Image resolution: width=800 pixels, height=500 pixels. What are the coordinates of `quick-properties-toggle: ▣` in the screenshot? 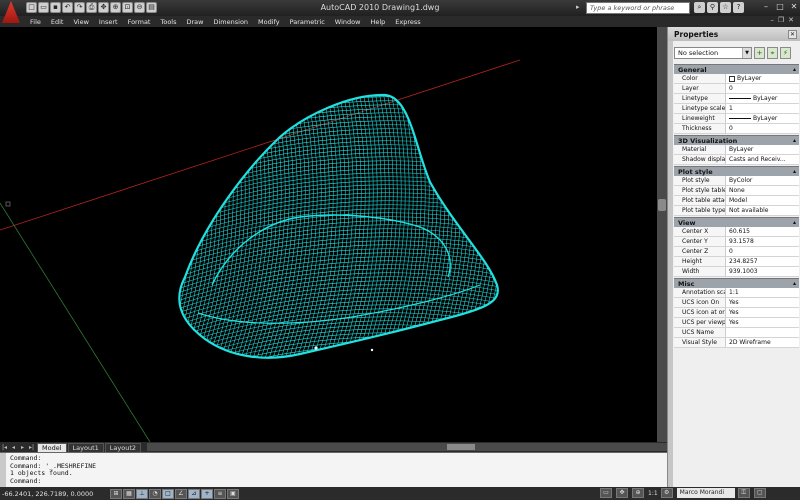 It's located at (233, 493).